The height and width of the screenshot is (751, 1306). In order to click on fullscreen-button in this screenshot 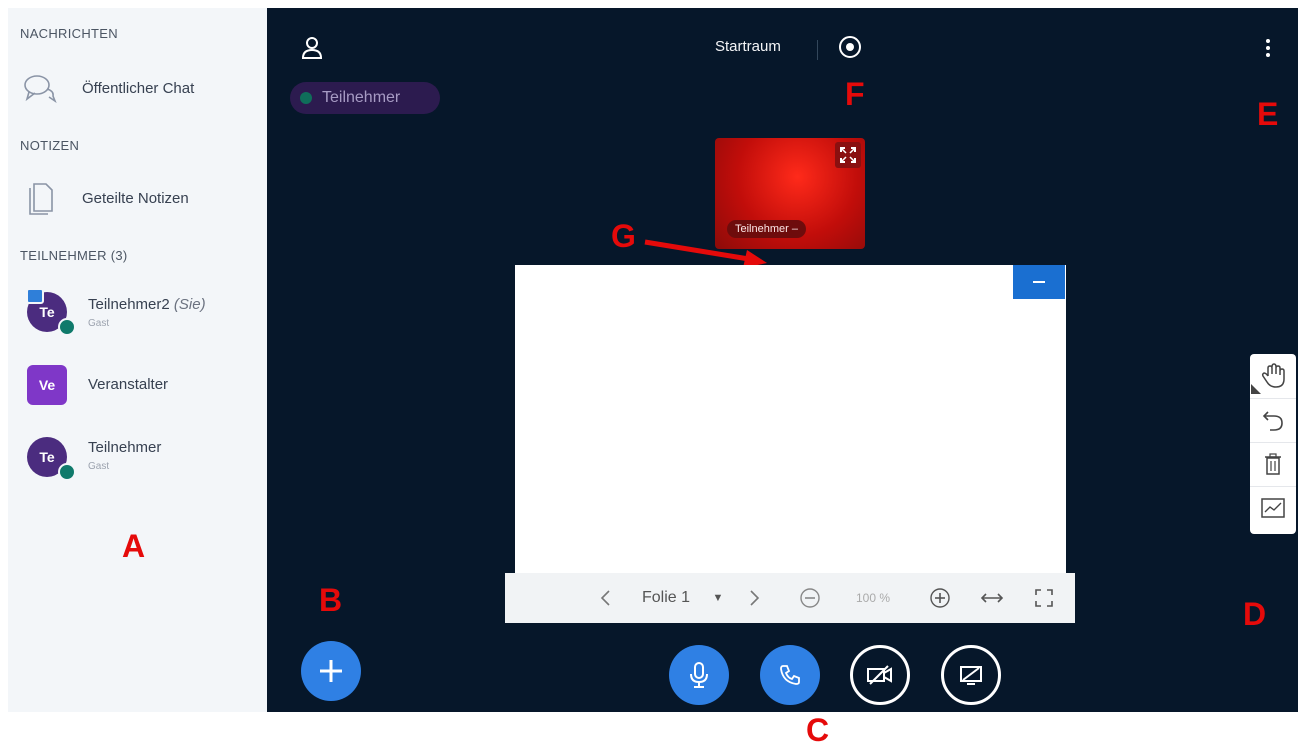, I will do `click(1044, 598)`.